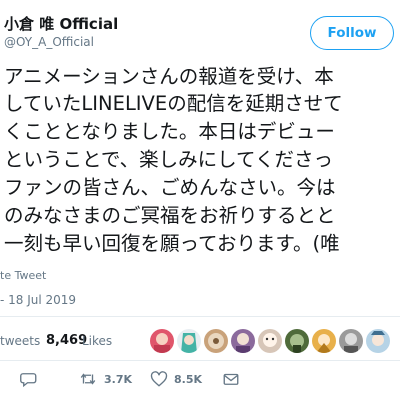  Describe the element at coordinates (188, 379) in the screenshot. I see `like-count: 8.5K` at that location.